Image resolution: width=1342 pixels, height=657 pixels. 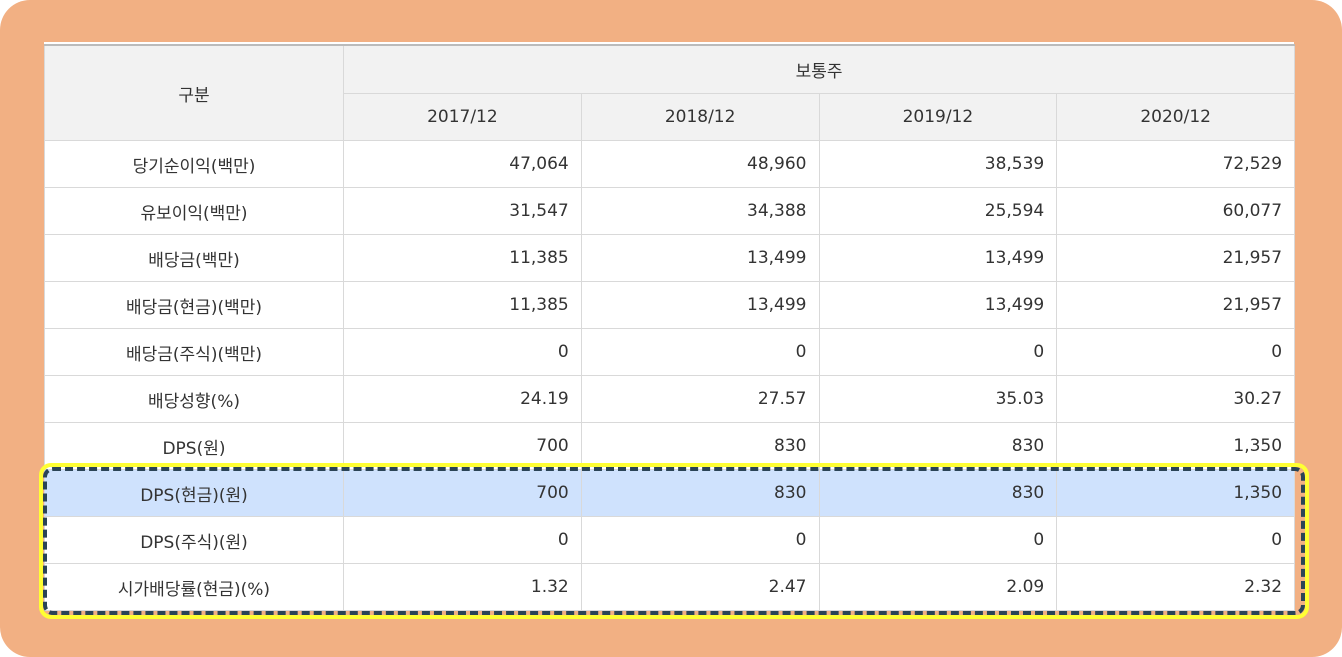 I want to click on row-label: 당기순이익(백만), so click(x=194, y=164).